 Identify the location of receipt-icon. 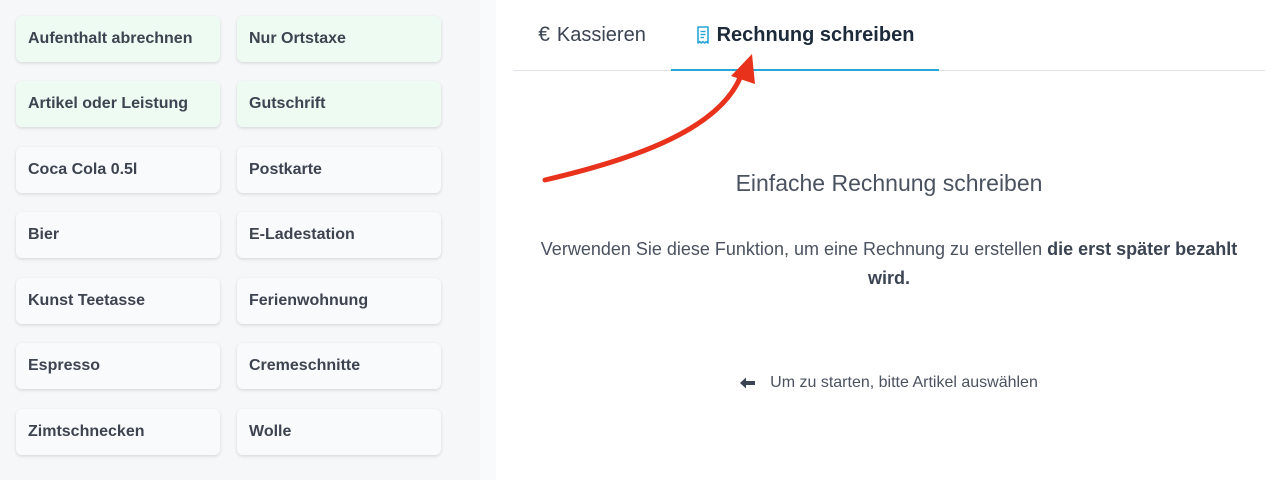
(703, 35).